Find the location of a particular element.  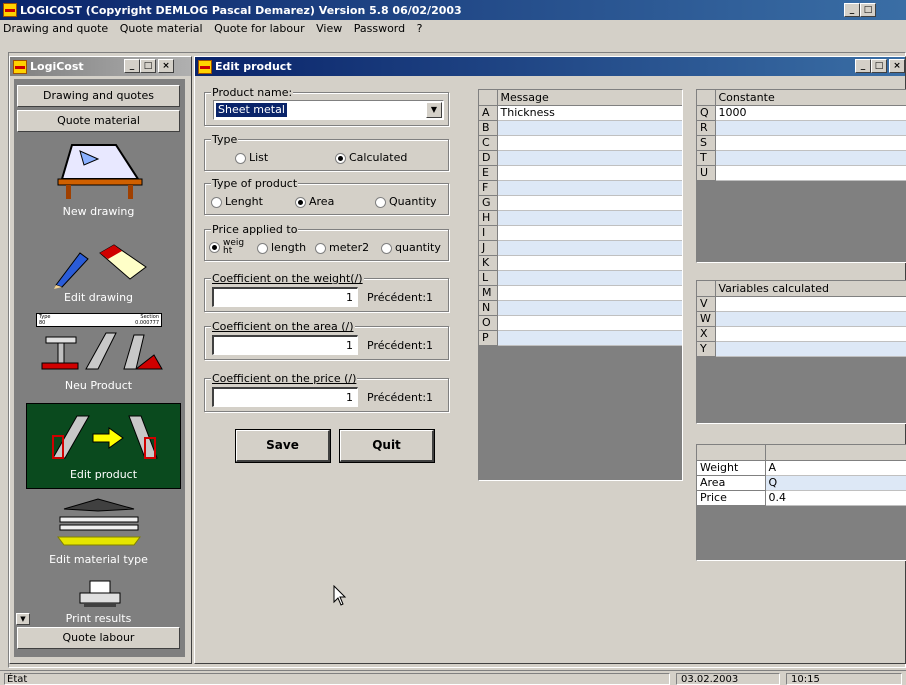

steel-profile-icon is located at coordinates (101, 351).